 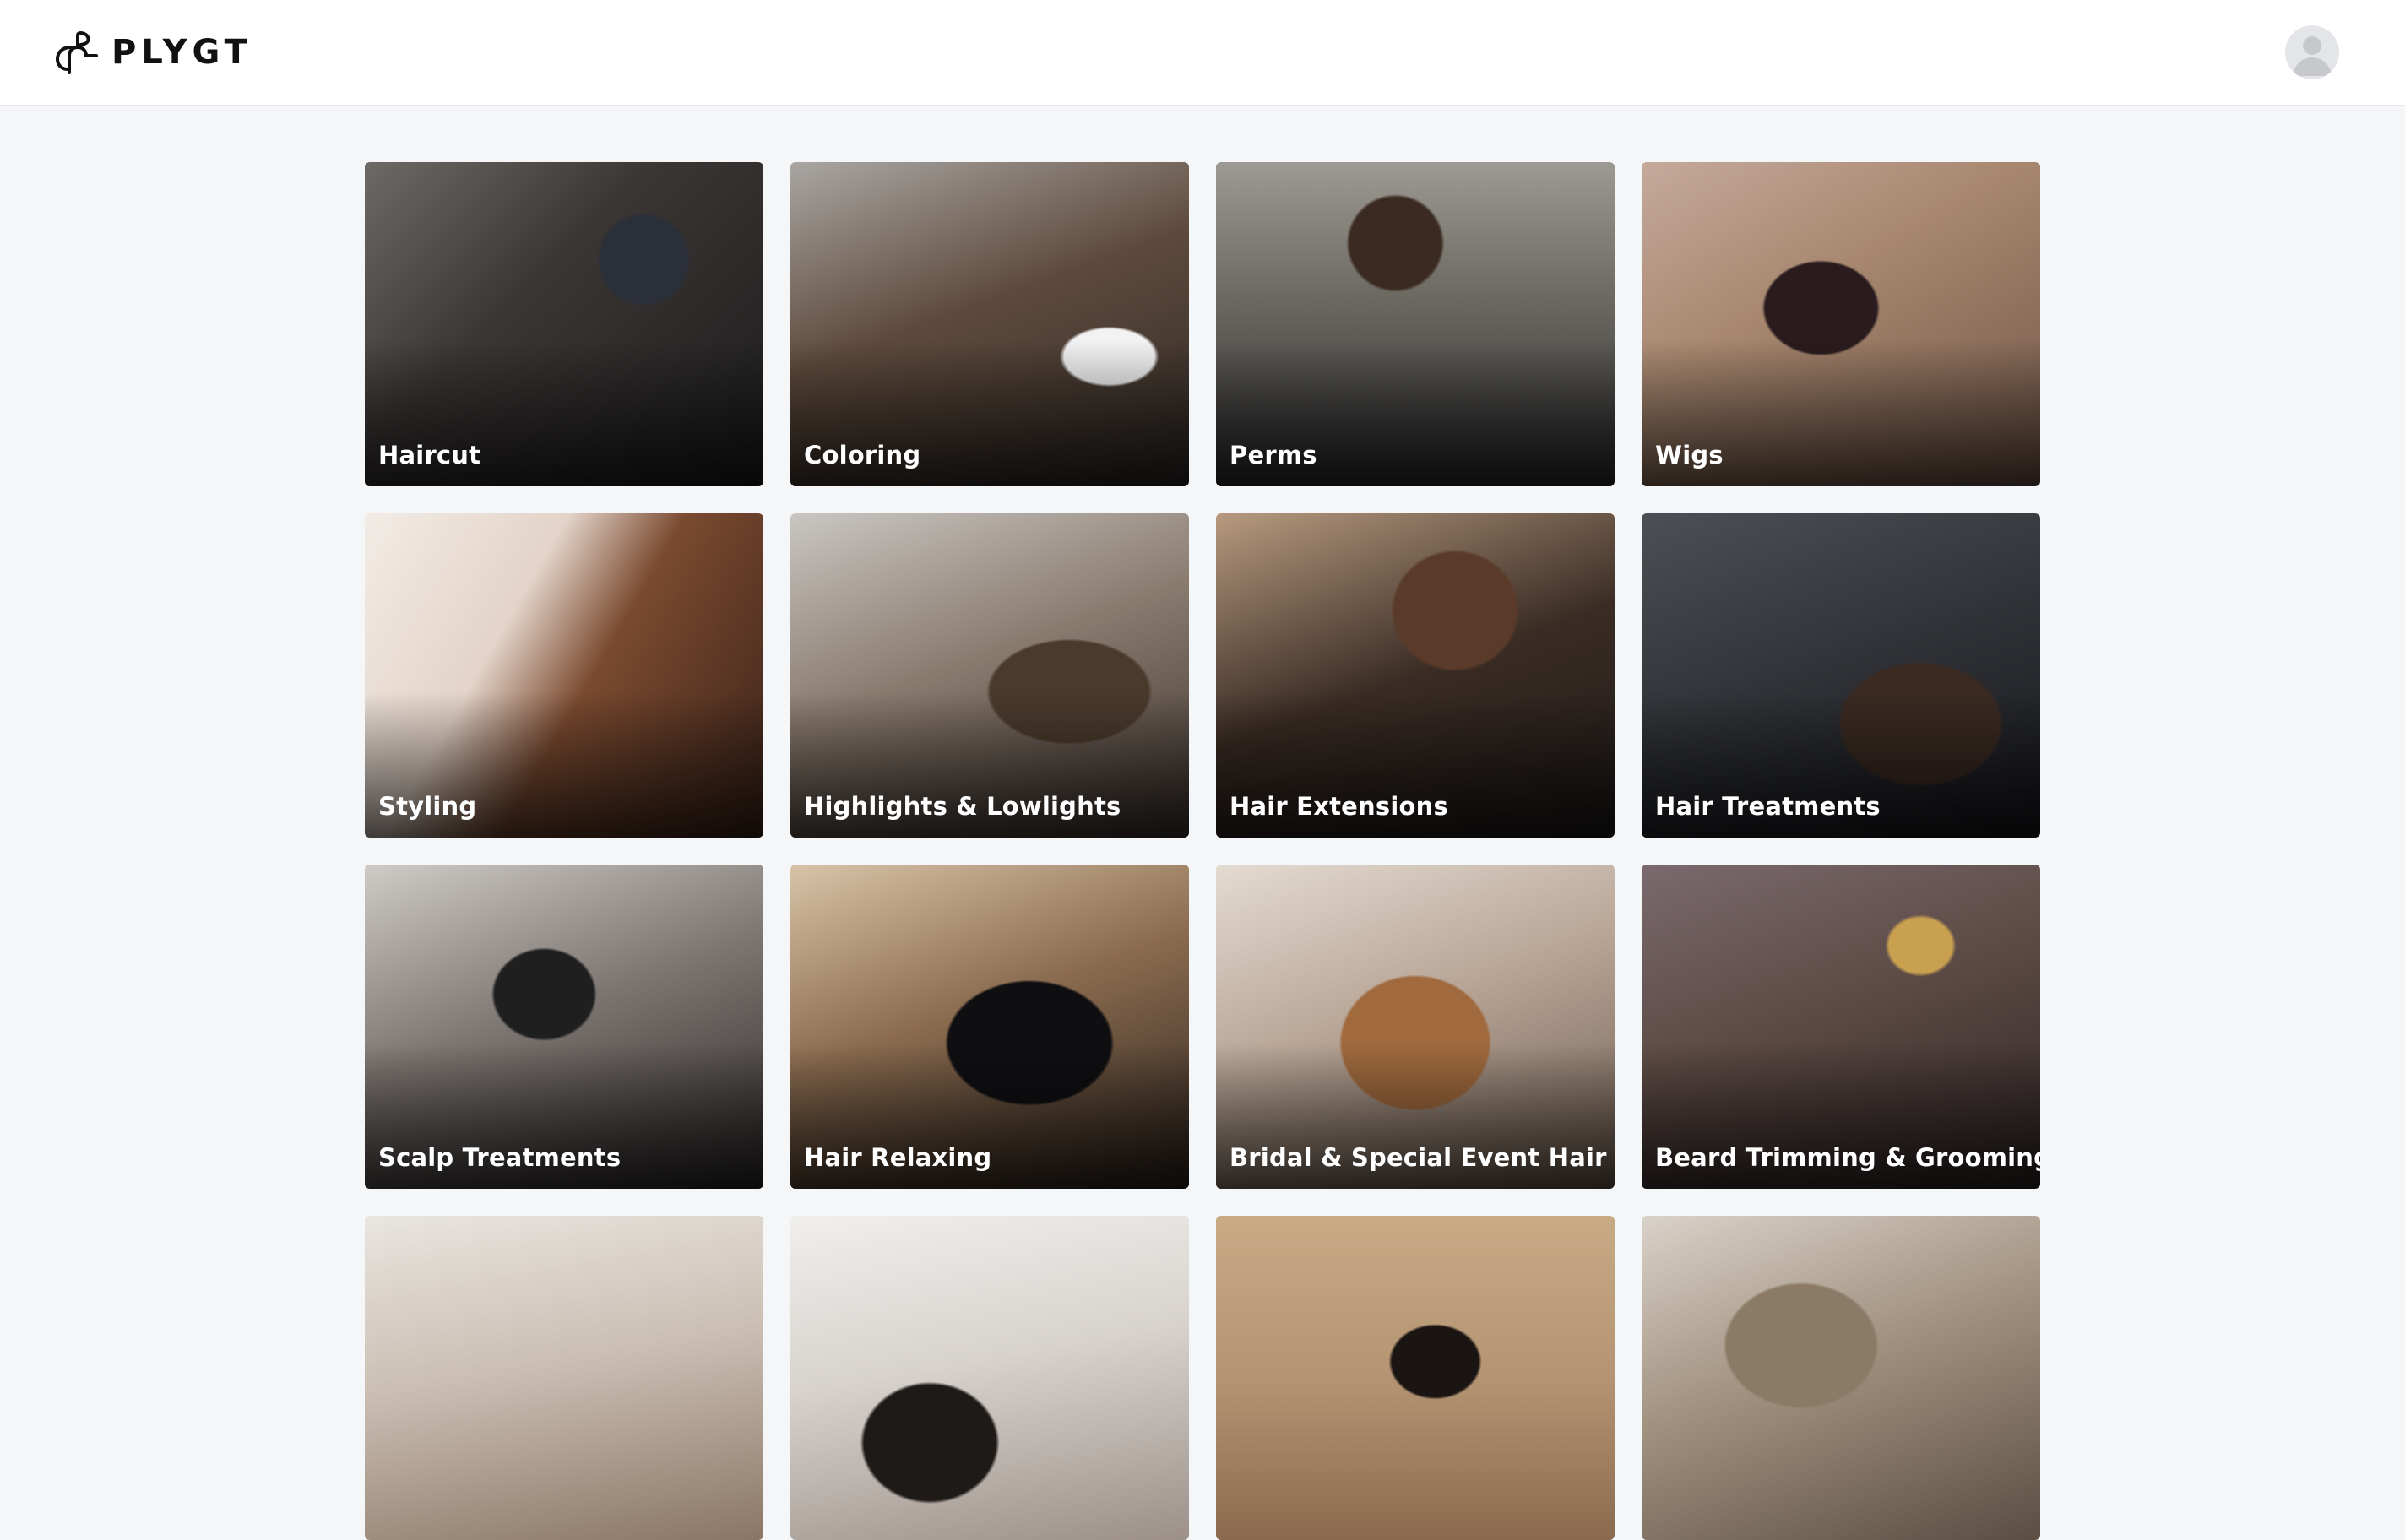 What do you see at coordinates (989, 1027) in the screenshot?
I see `category-card-hair-relaxing: Hair Relaxing` at bounding box center [989, 1027].